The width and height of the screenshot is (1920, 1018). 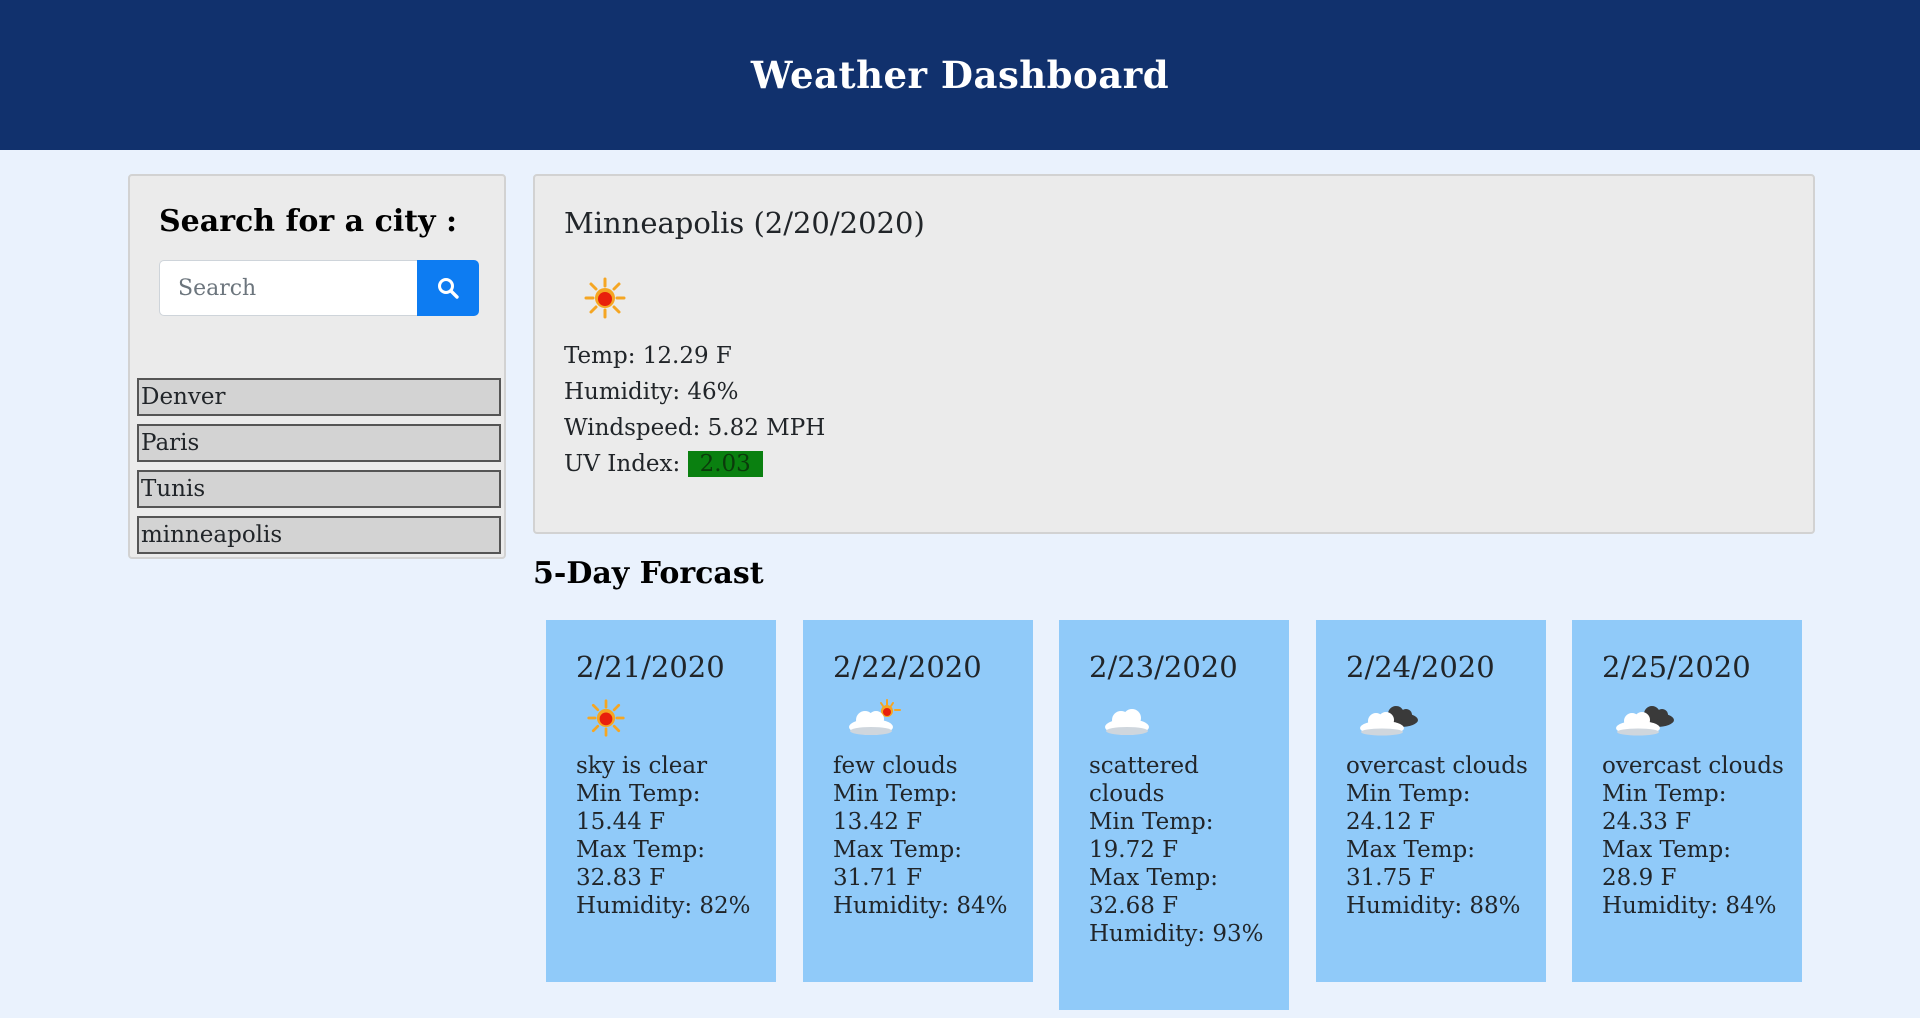 I want to click on min-temp-value: 24.12 F, so click(x=1391, y=822).